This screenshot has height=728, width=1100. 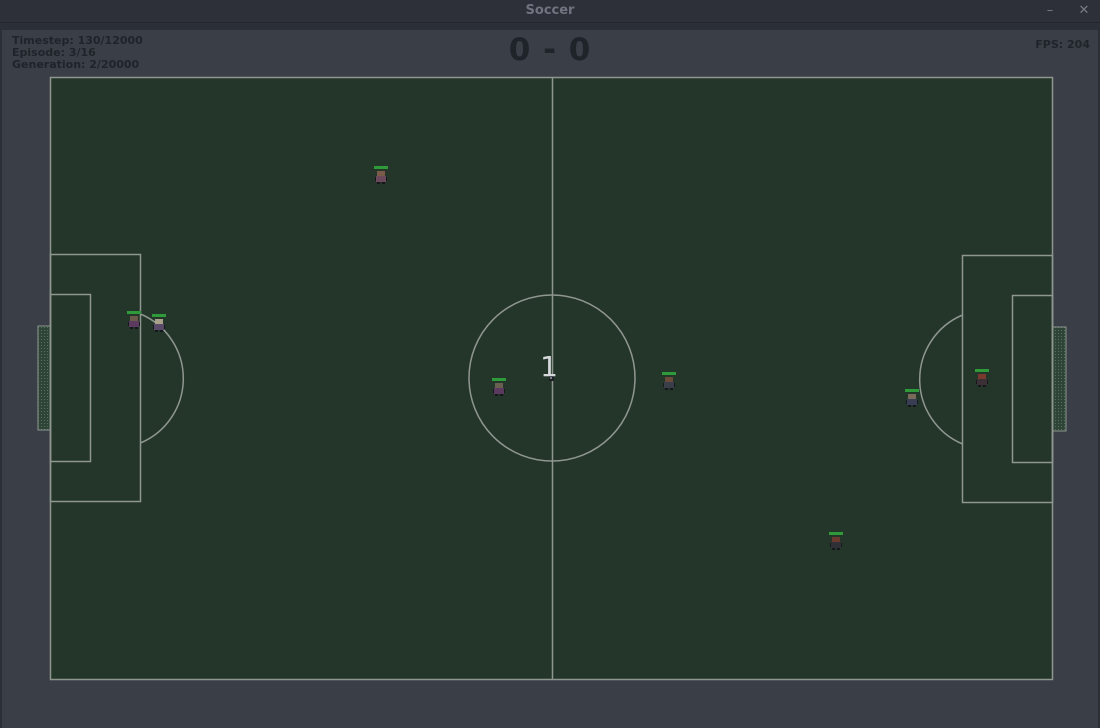 I want to click on right-goal, so click(x=1059, y=379).